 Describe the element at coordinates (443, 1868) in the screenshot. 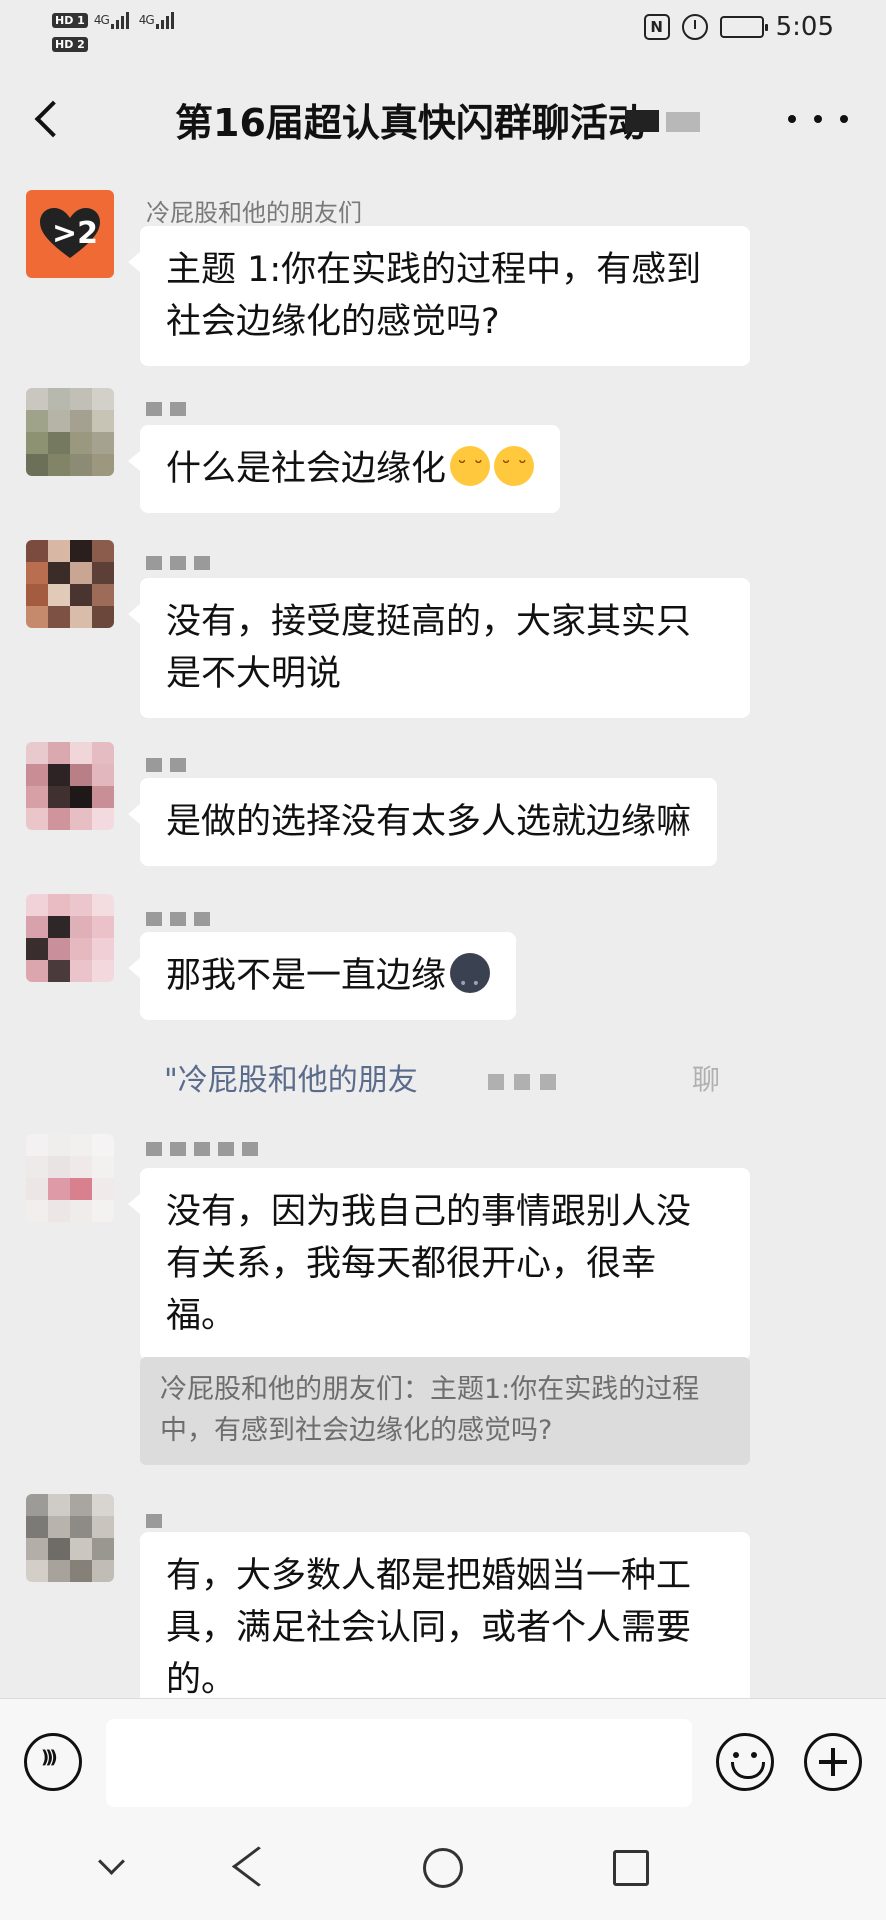

I see `nav-home-icon` at that location.